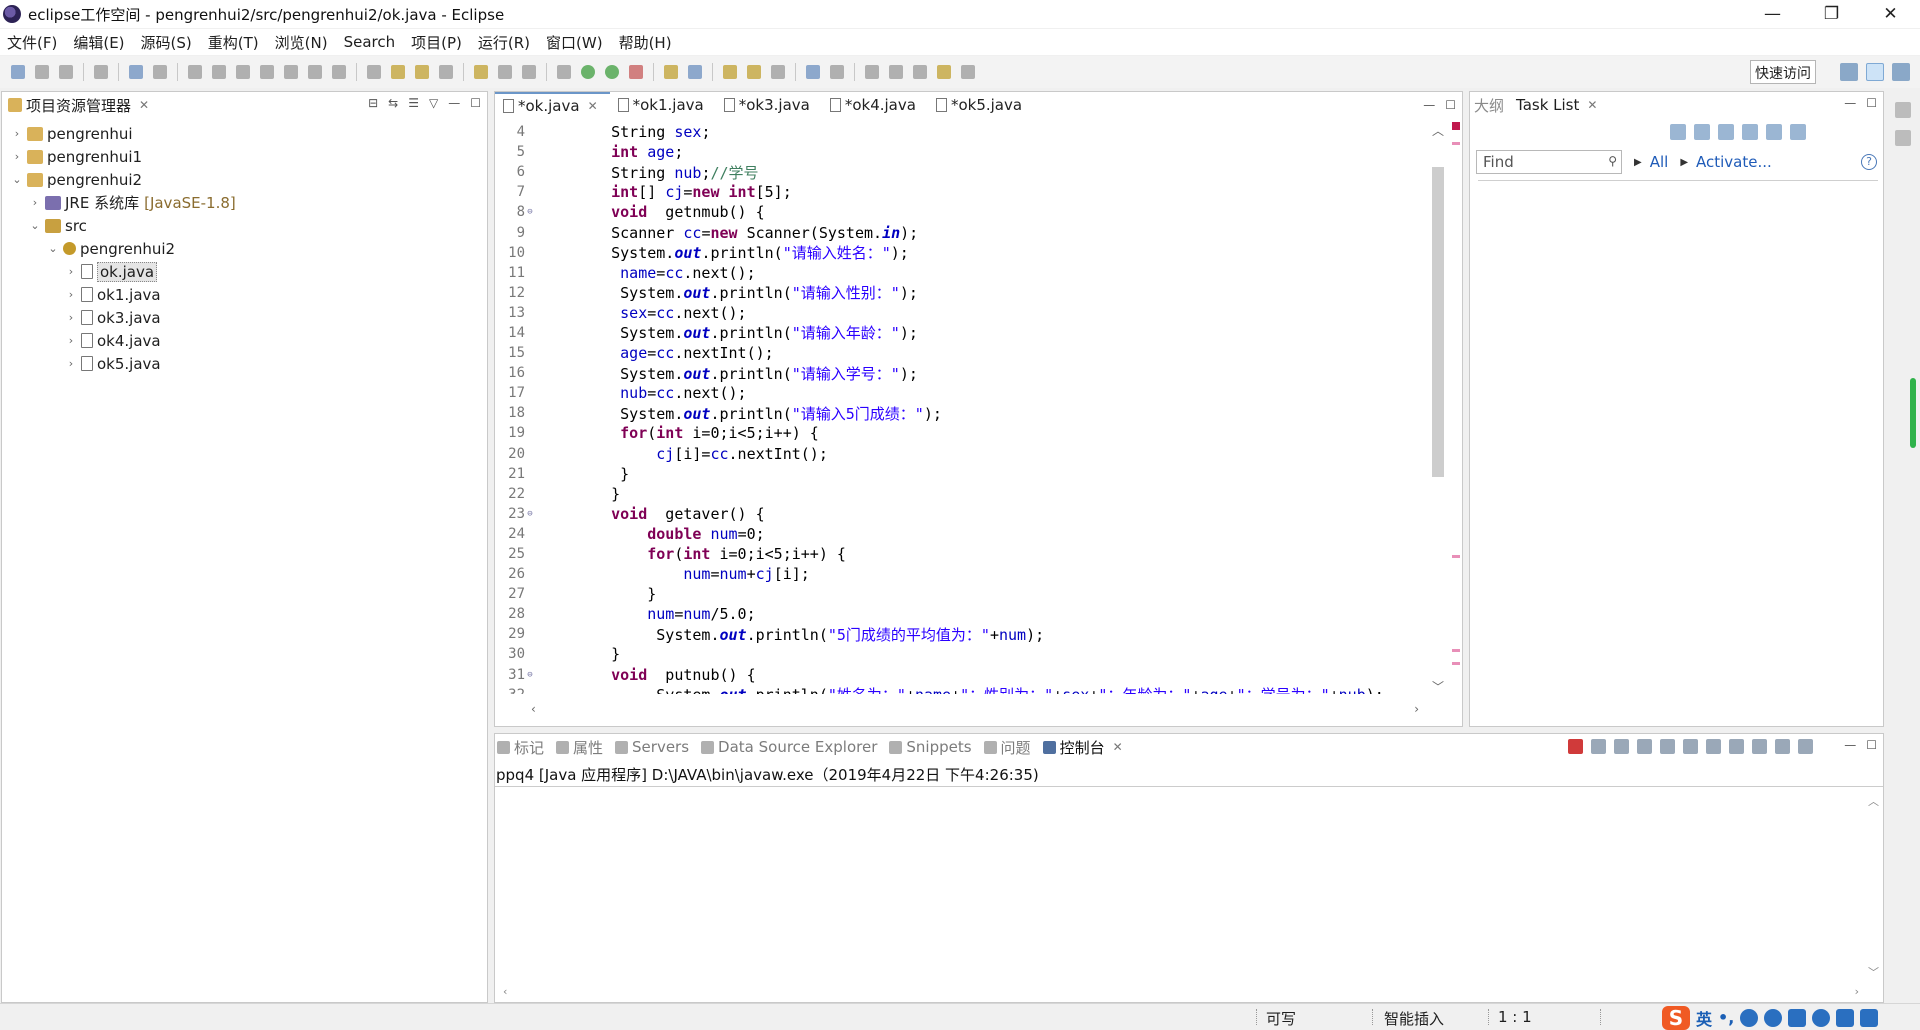 This screenshot has height=1030, width=1920. I want to click on run-icon, so click(588, 72).